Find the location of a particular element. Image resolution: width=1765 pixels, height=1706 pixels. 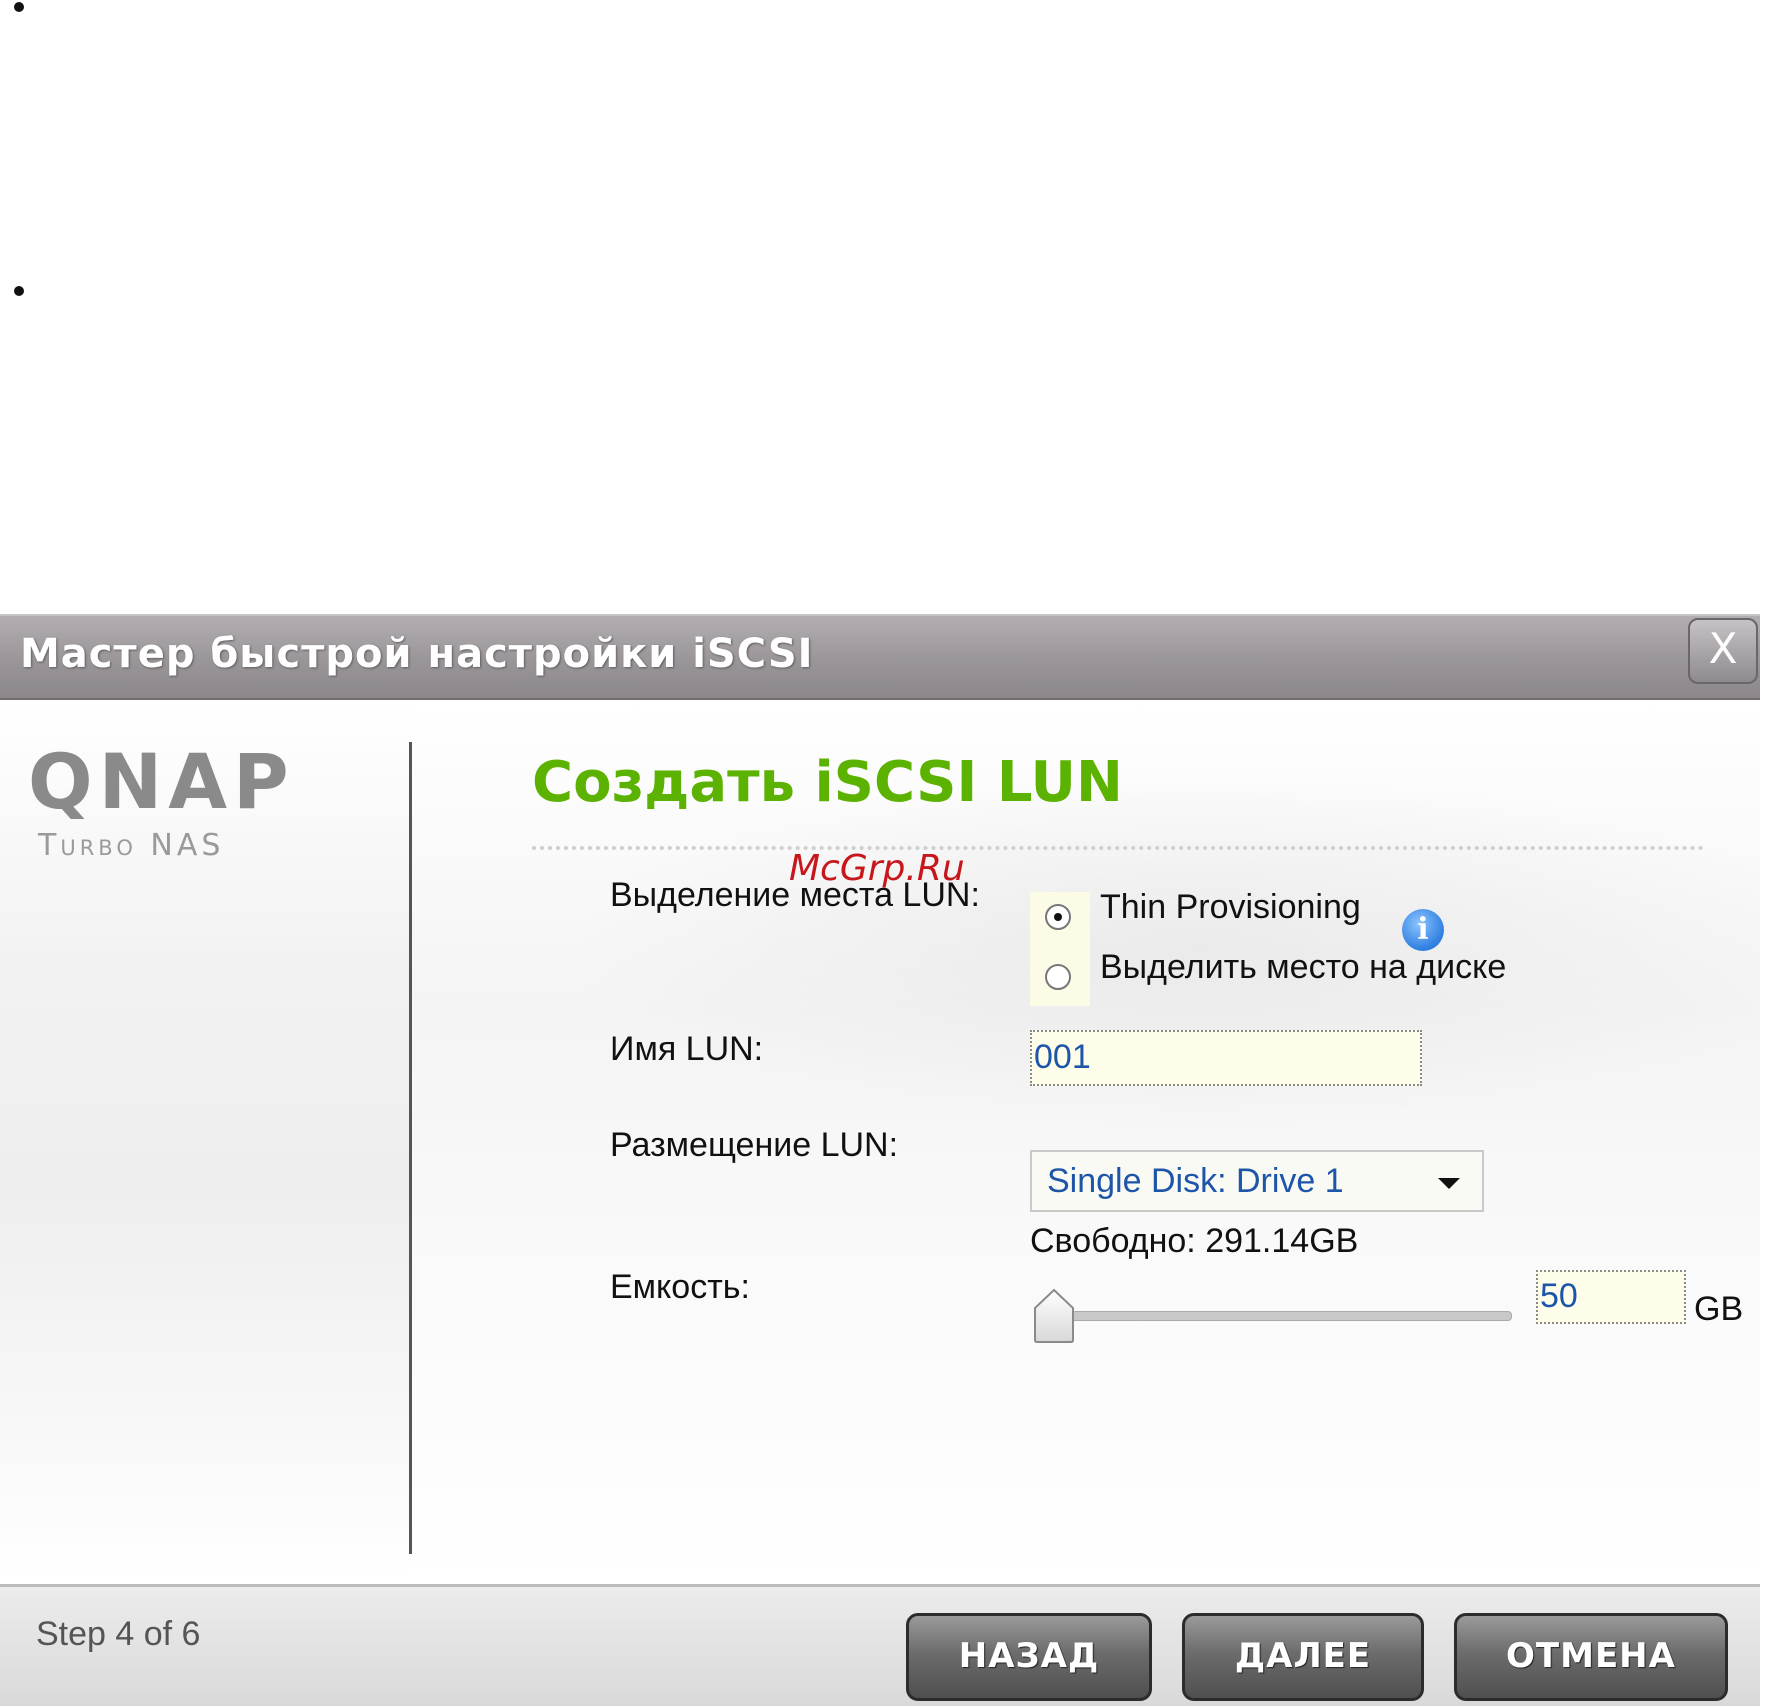

info-icon: i is located at coordinates (1423, 930).